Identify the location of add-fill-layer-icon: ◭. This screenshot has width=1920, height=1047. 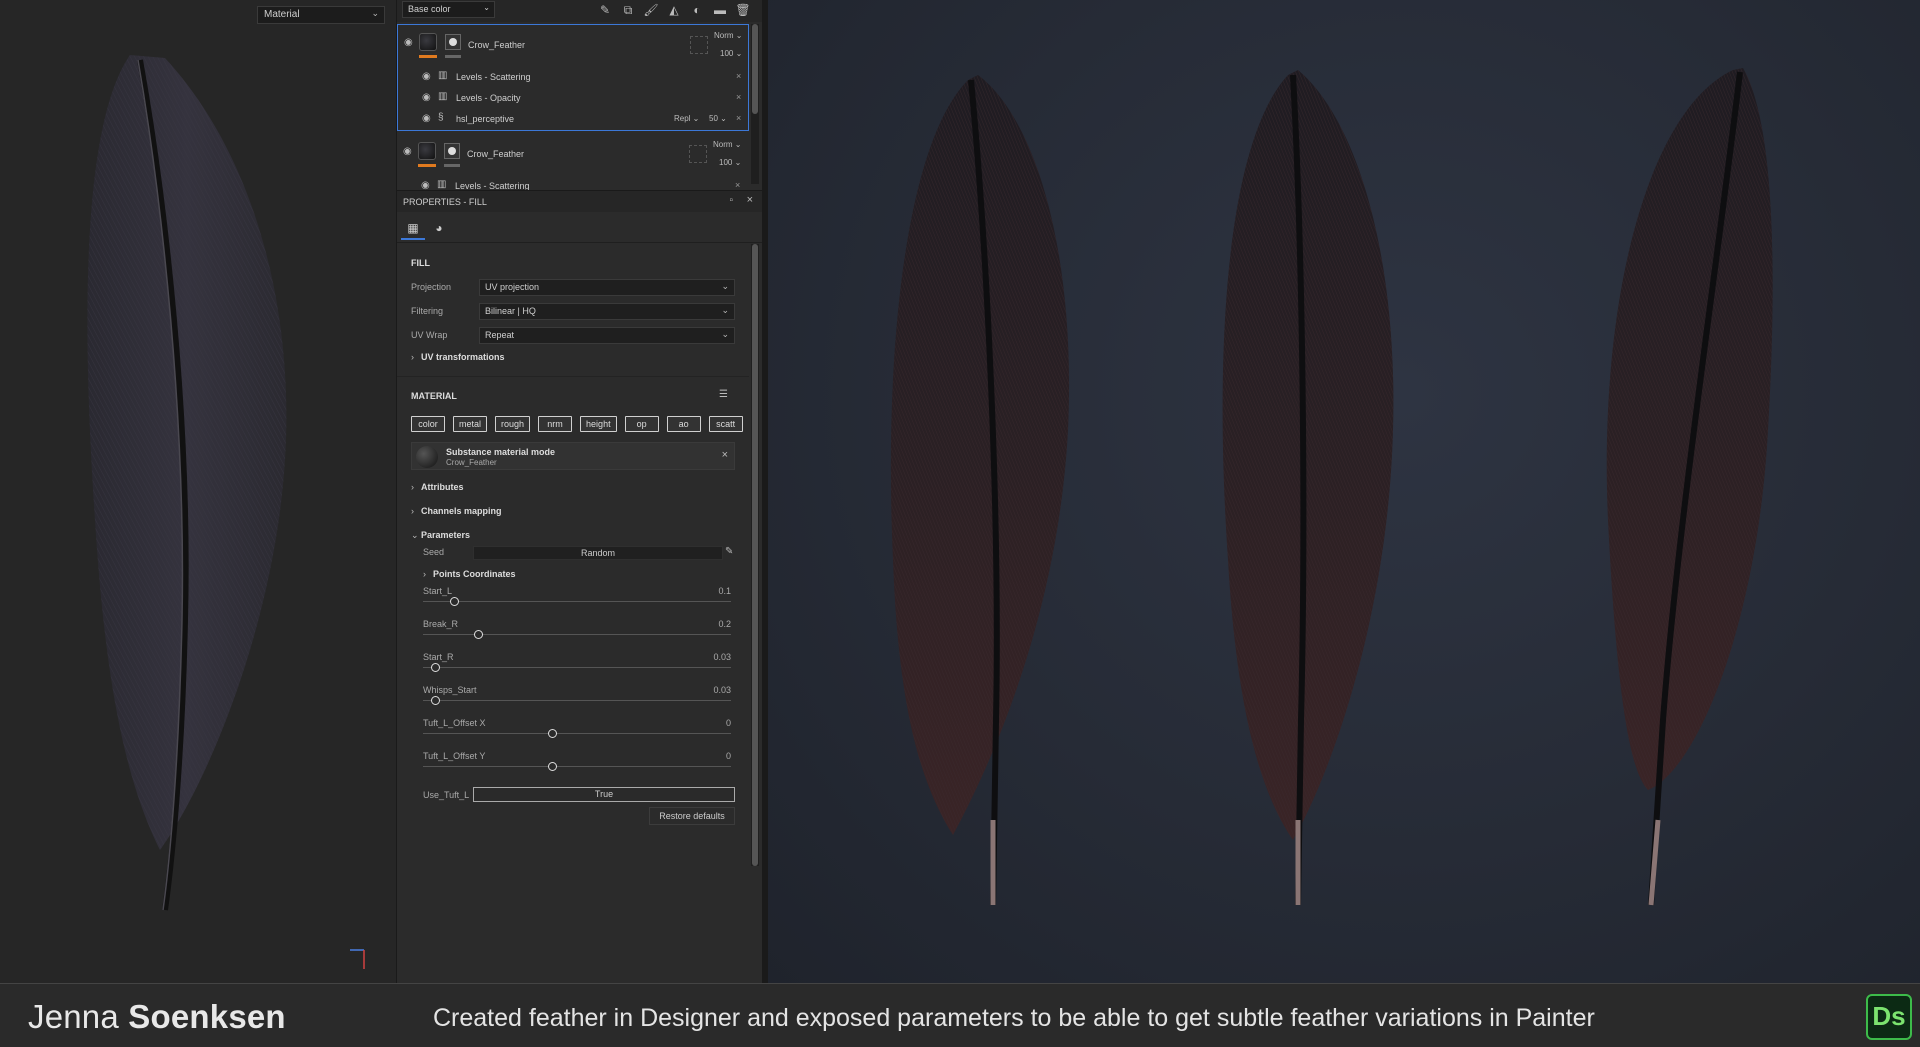
(674, 10).